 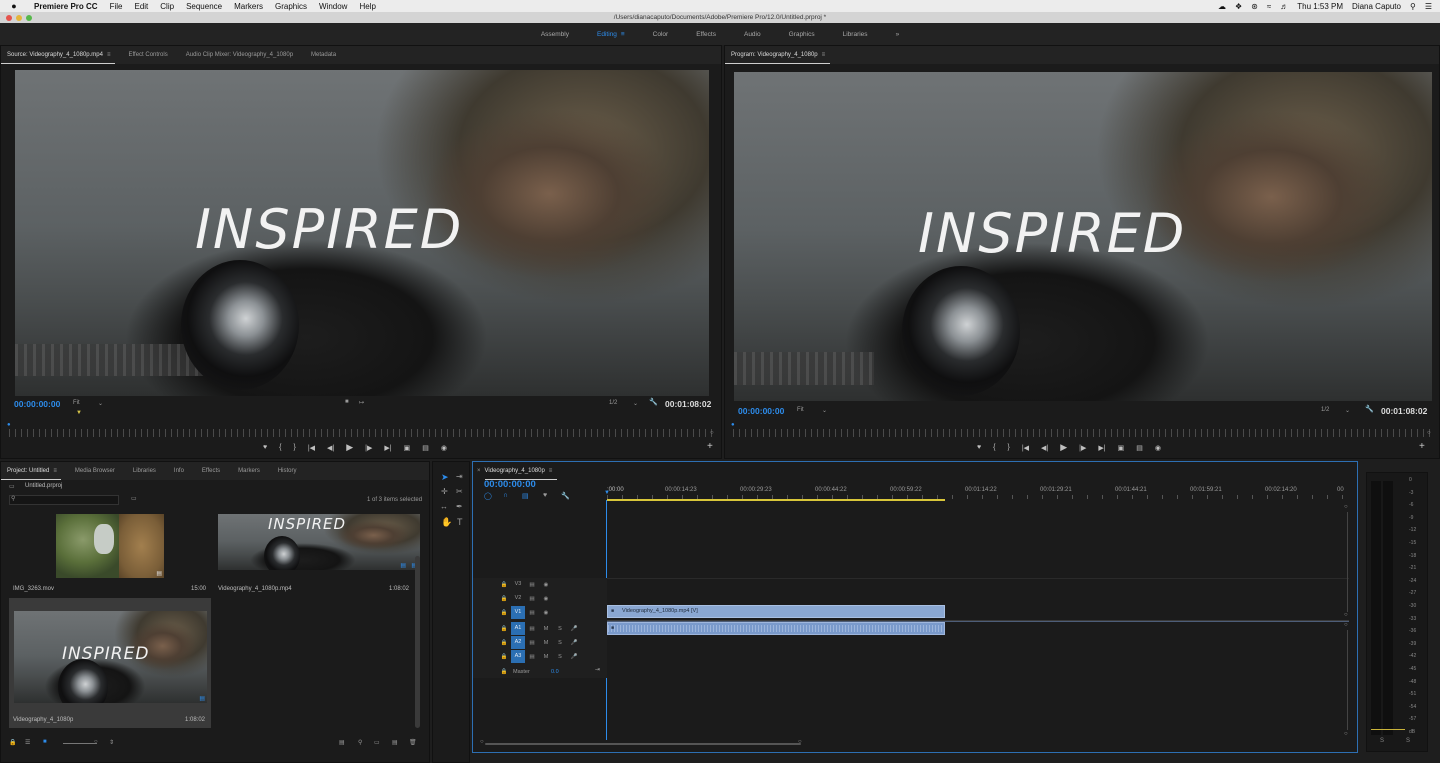 What do you see at coordinates (27, 742) in the screenshot?
I see `list-view-icon: ☰` at bounding box center [27, 742].